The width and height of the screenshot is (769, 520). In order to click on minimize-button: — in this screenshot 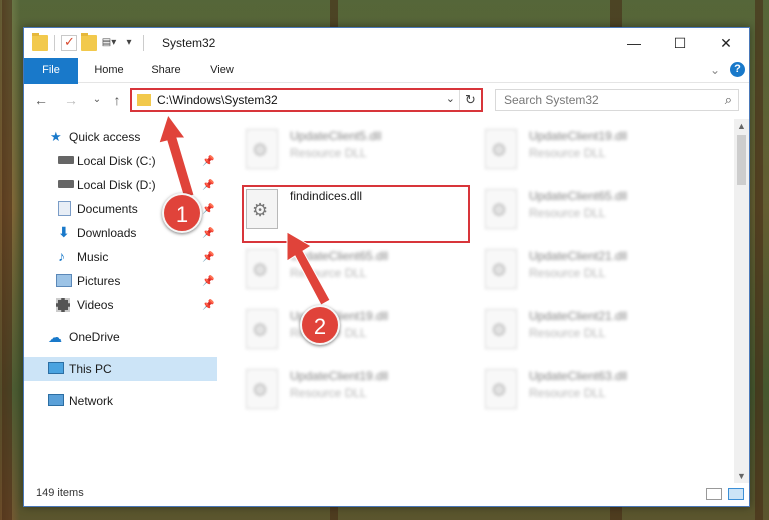, I will do `click(634, 43)`.